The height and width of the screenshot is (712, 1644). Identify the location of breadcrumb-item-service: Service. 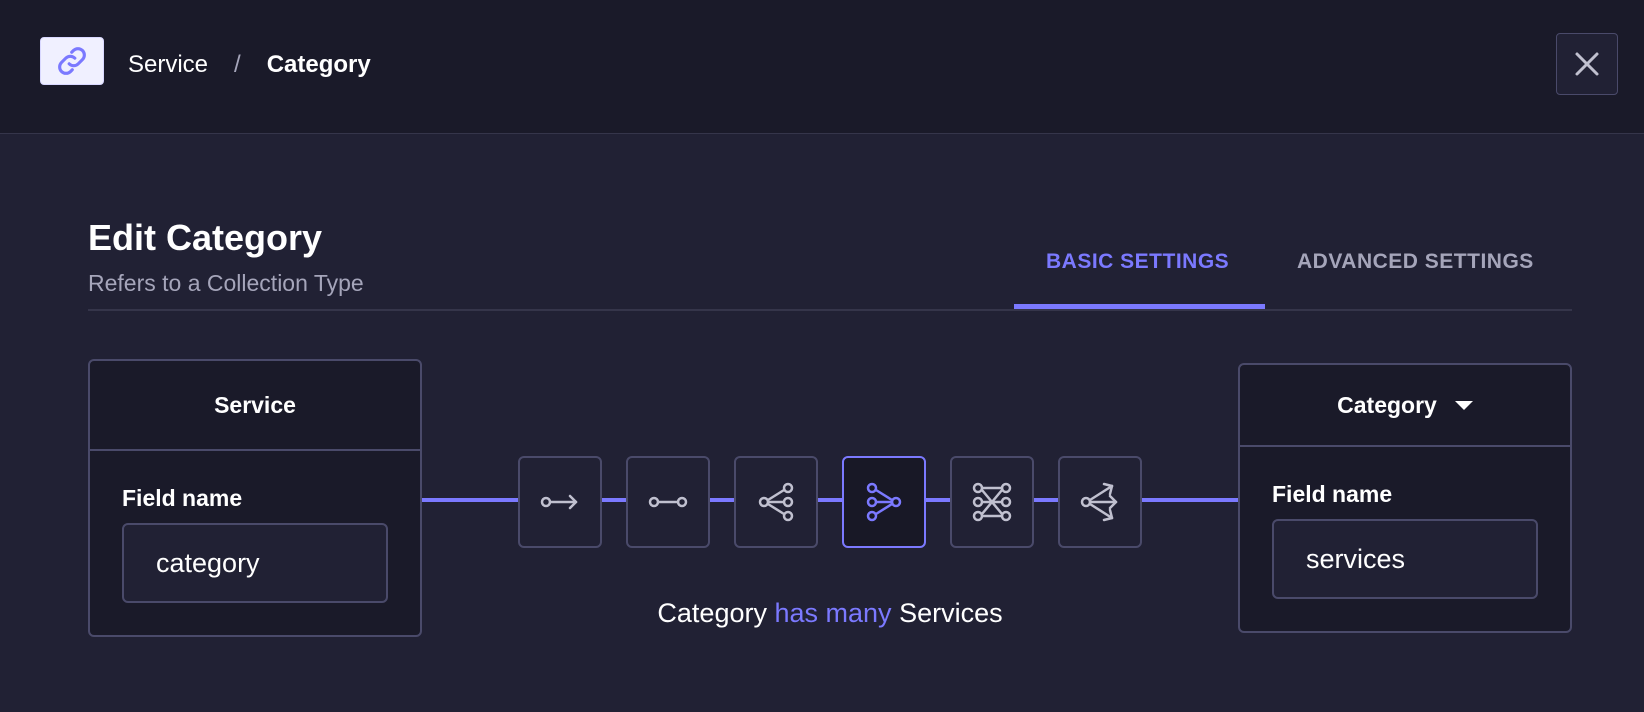
(168, 64).